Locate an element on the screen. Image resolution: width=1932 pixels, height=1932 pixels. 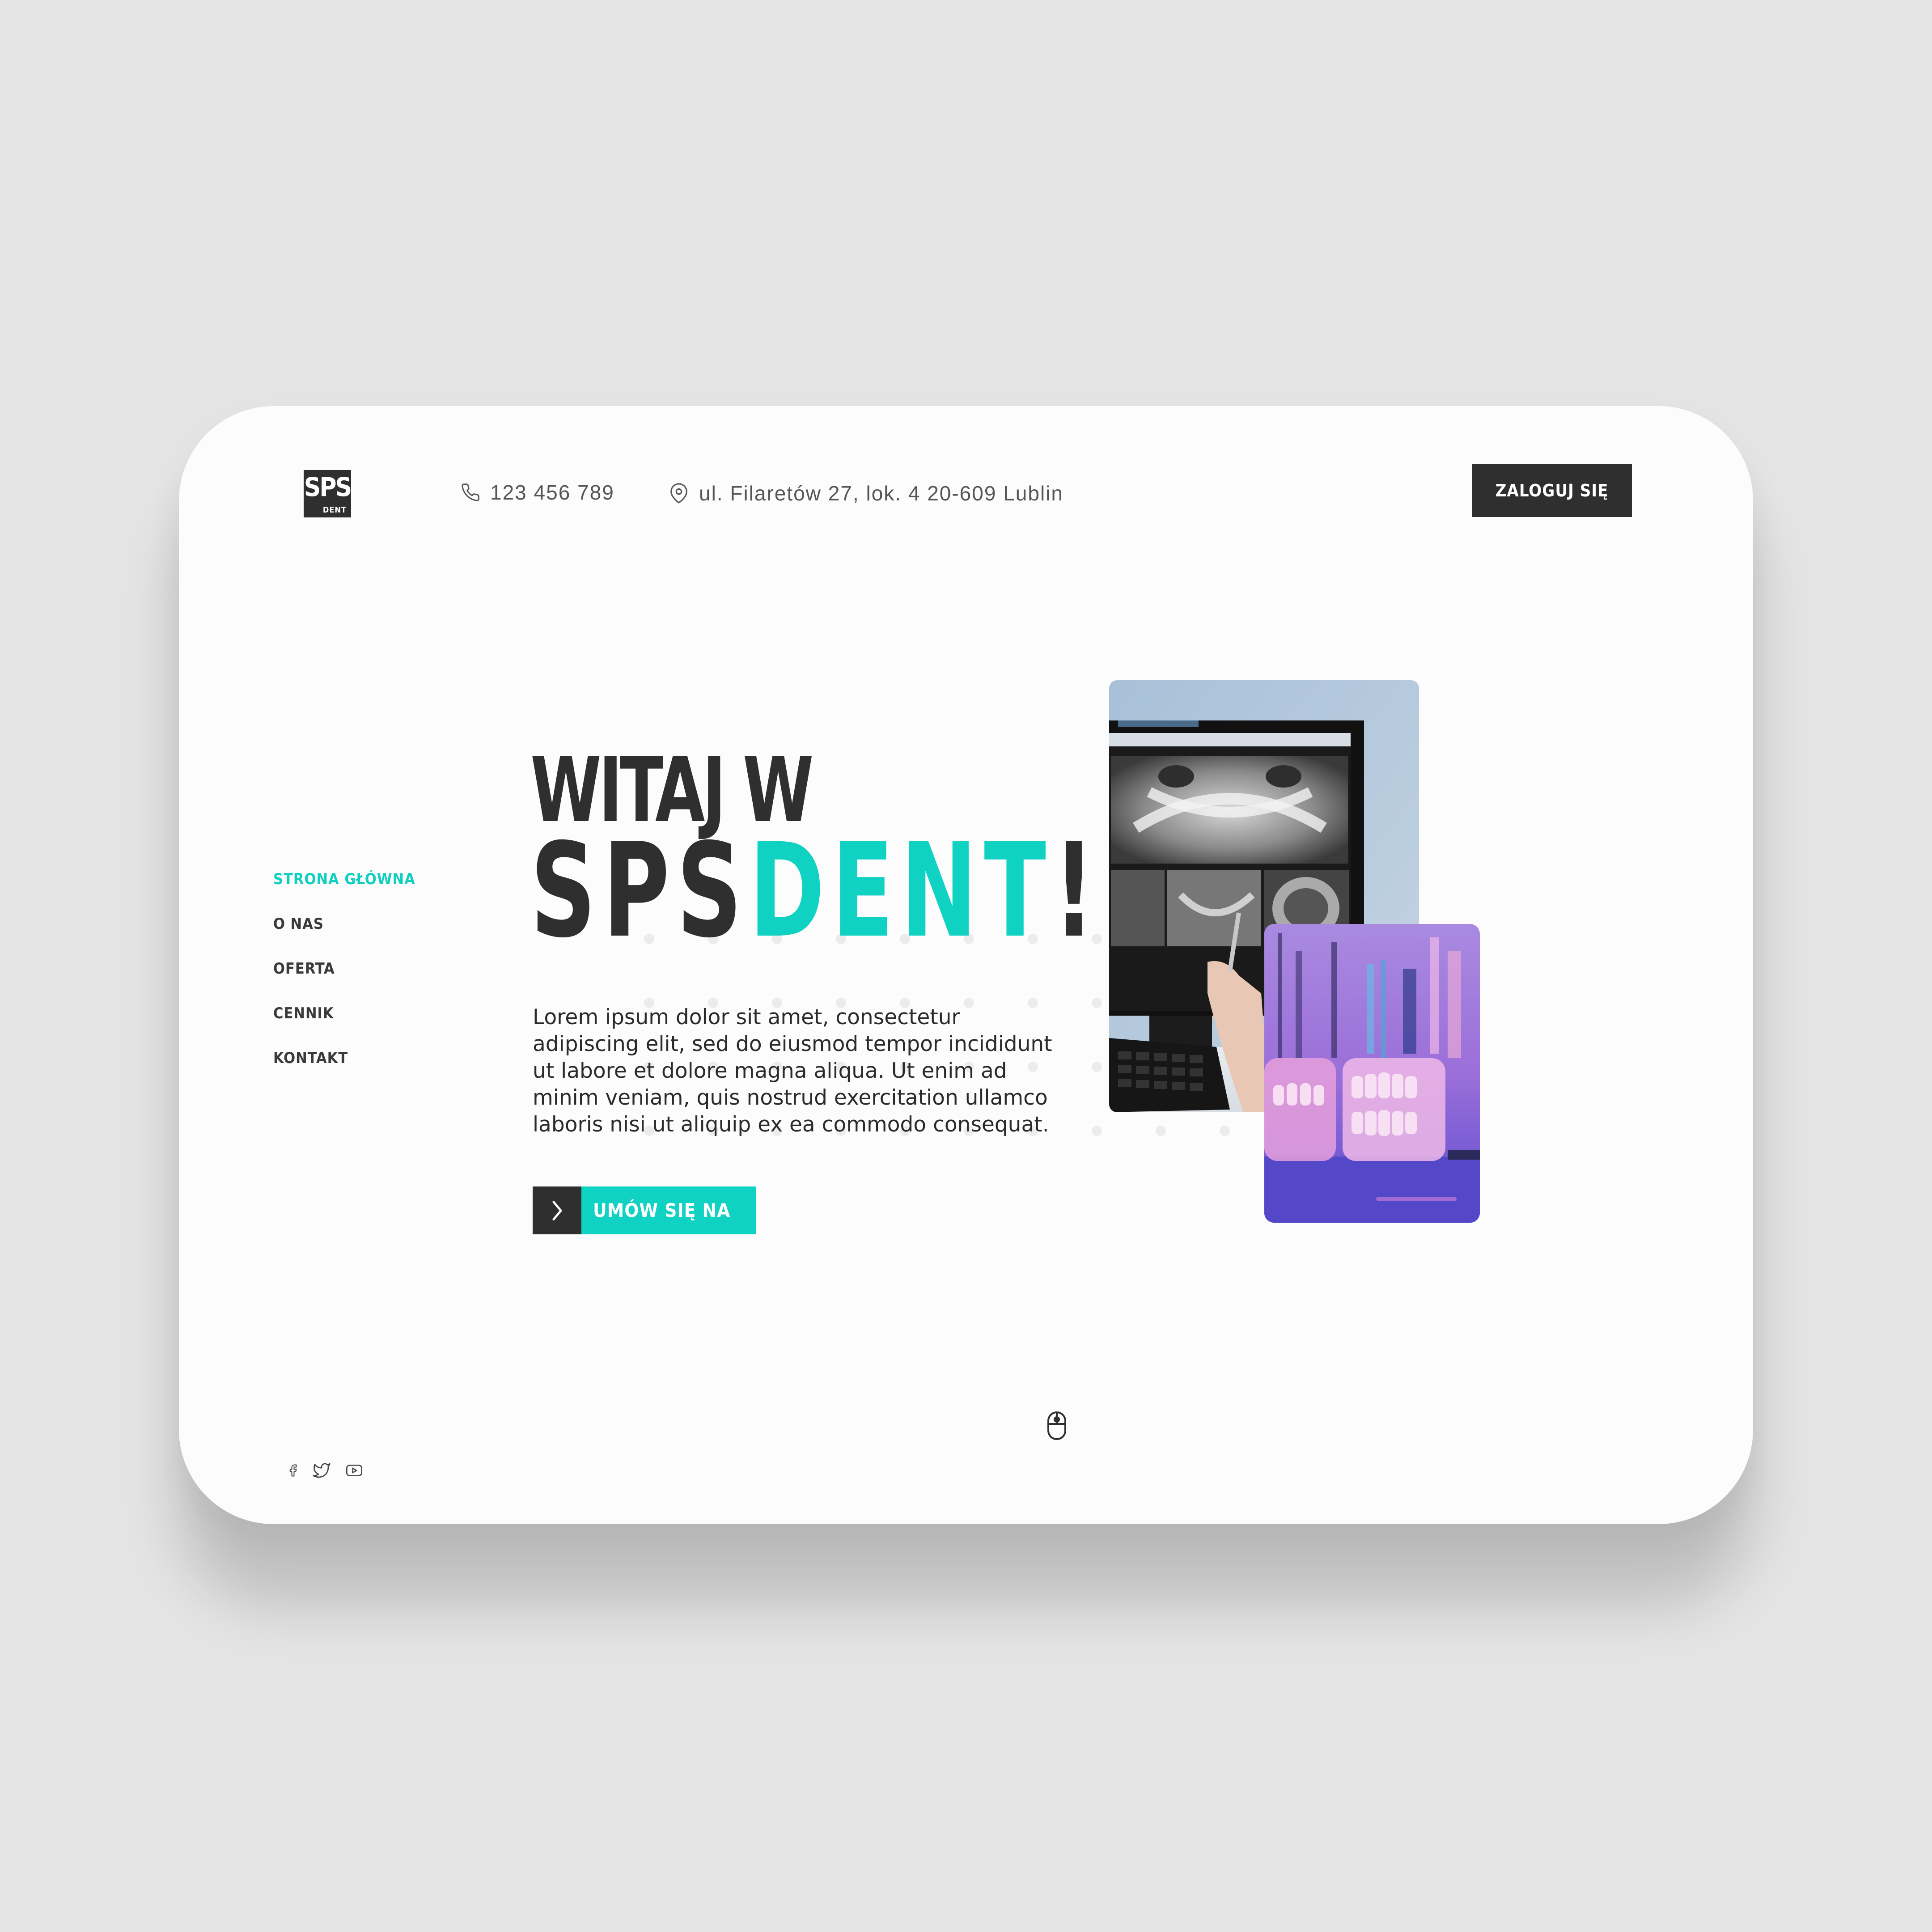
scroll-mouse-icon is located at coordinates (1057, 1426).